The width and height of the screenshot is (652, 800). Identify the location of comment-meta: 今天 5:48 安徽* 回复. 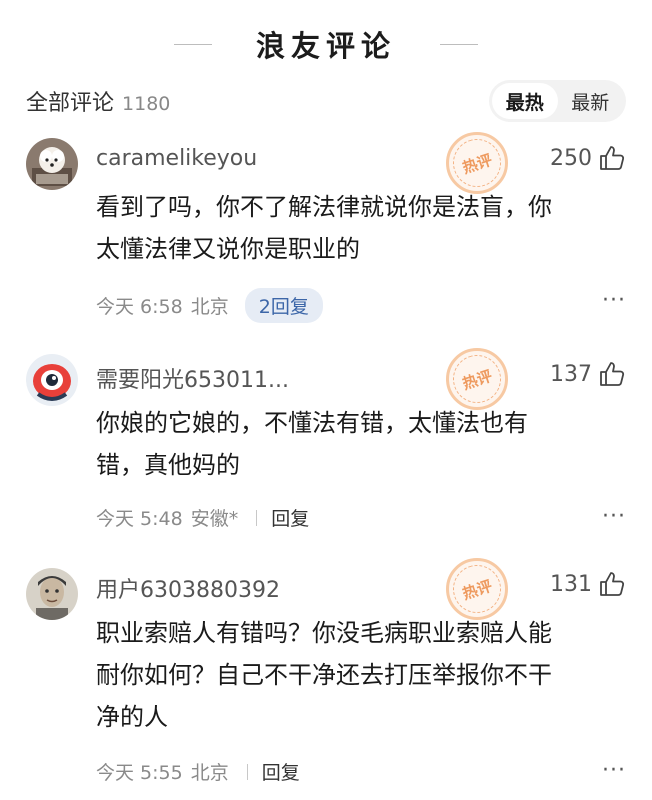
(202, 517).